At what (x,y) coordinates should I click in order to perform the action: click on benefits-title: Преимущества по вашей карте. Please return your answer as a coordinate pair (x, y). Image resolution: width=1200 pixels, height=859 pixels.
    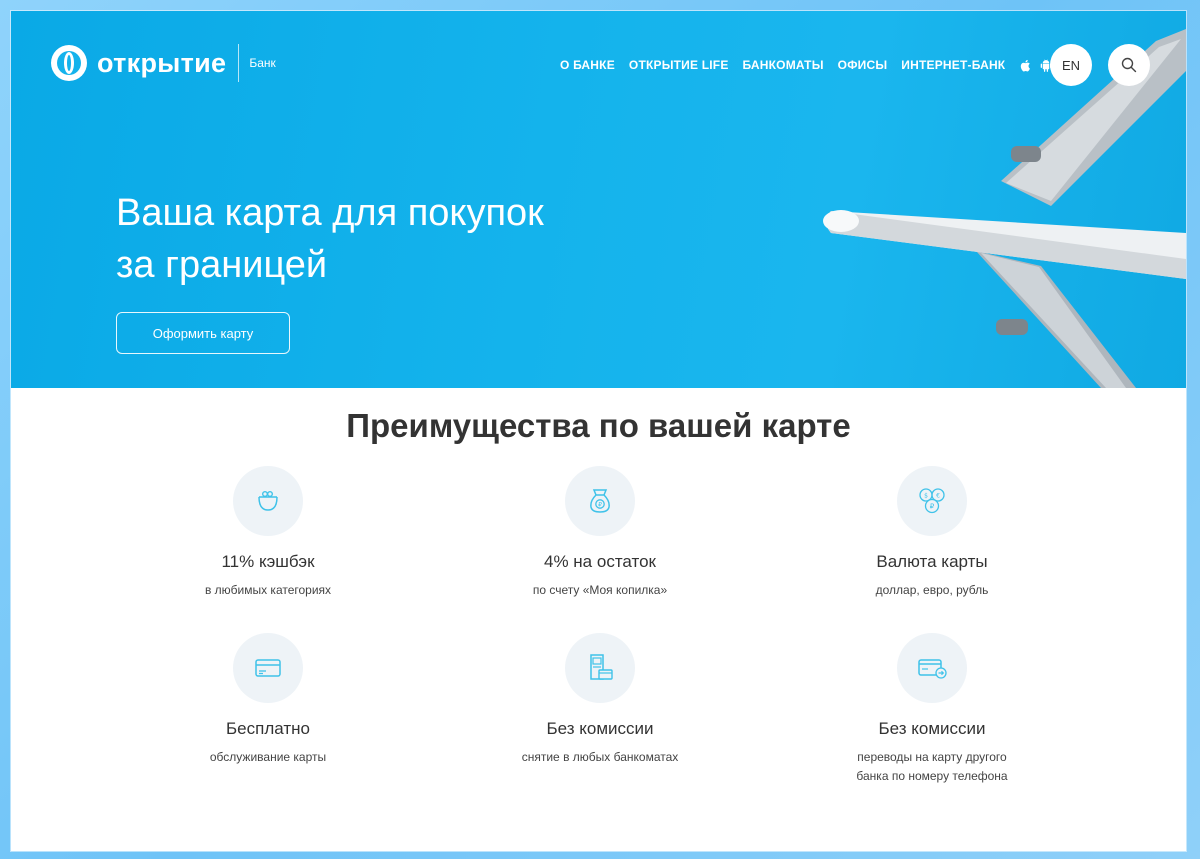
    Looking at the image, I should click on (598, 425).